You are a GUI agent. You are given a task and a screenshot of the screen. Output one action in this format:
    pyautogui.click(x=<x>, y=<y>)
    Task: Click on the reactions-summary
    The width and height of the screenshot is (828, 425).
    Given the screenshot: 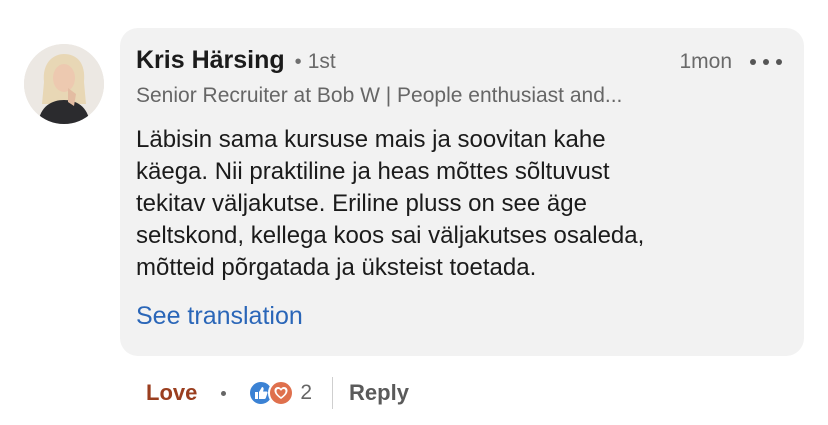 What is the action you would take?
    pyautogui.click(x=272, y=393)
    